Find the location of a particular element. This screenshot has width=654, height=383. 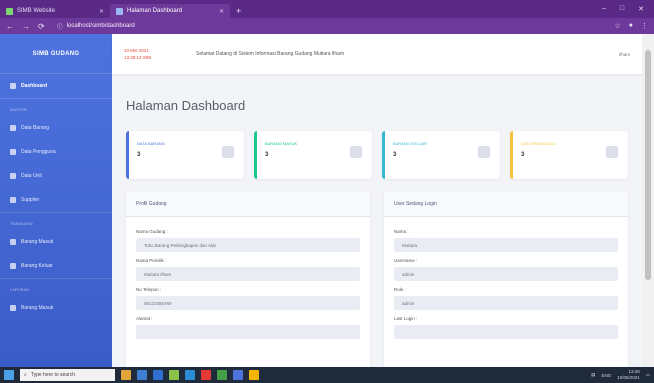

box-icon is located at coordinates (13, 128).